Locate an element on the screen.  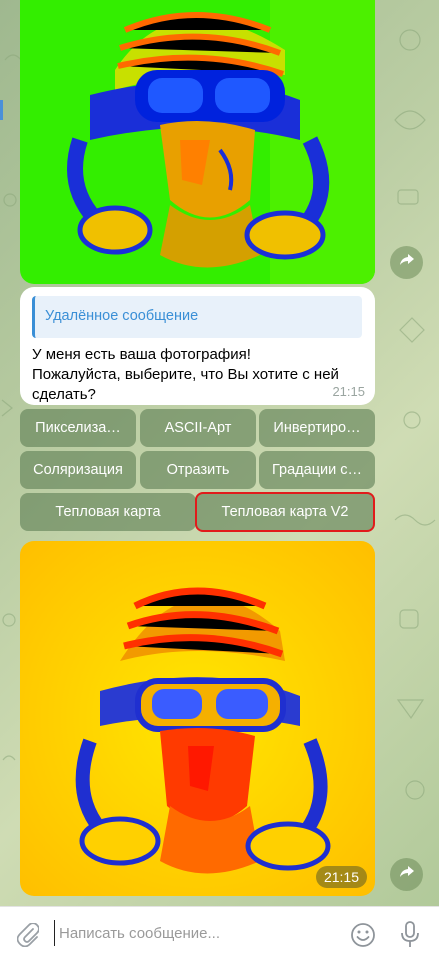
reply-quote: Удалённое сообщение is located at coordinates (197, 317).